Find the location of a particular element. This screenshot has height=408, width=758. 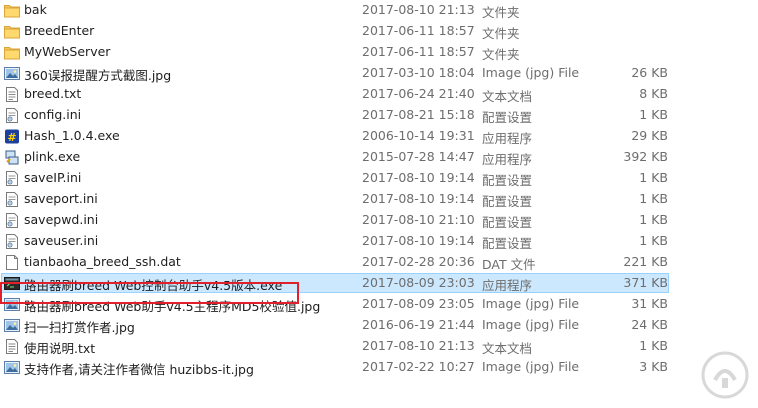

file-name: 360误报提醒方式截图.jpg is located at coordinates (98, 75).